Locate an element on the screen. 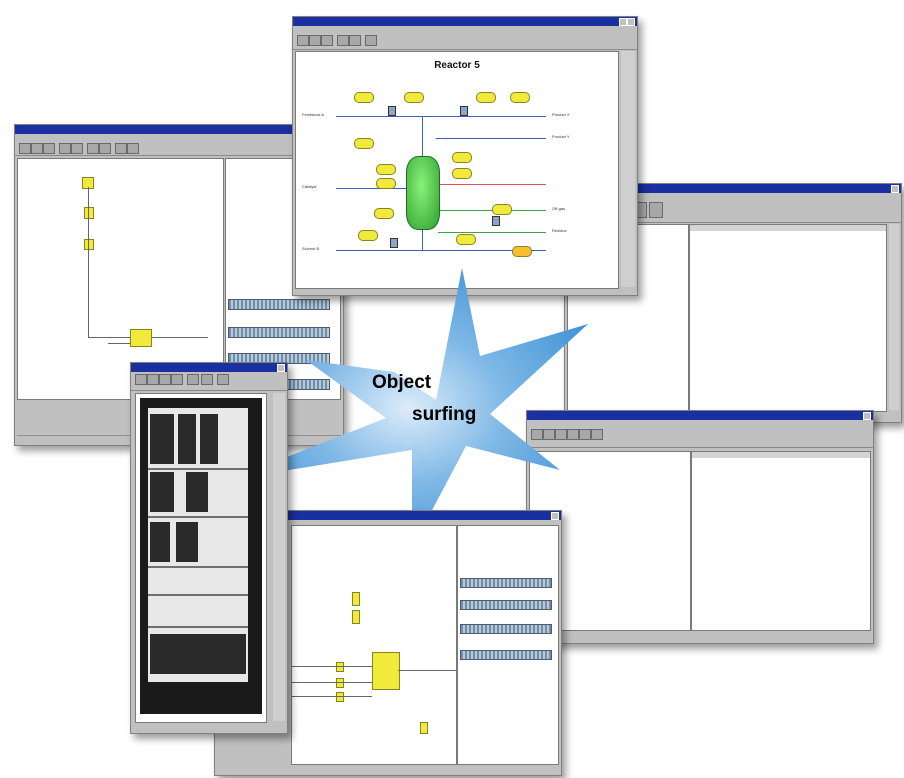 This screenshot has width=904, height=778. function-block-main is located at coordinates (386, 671).